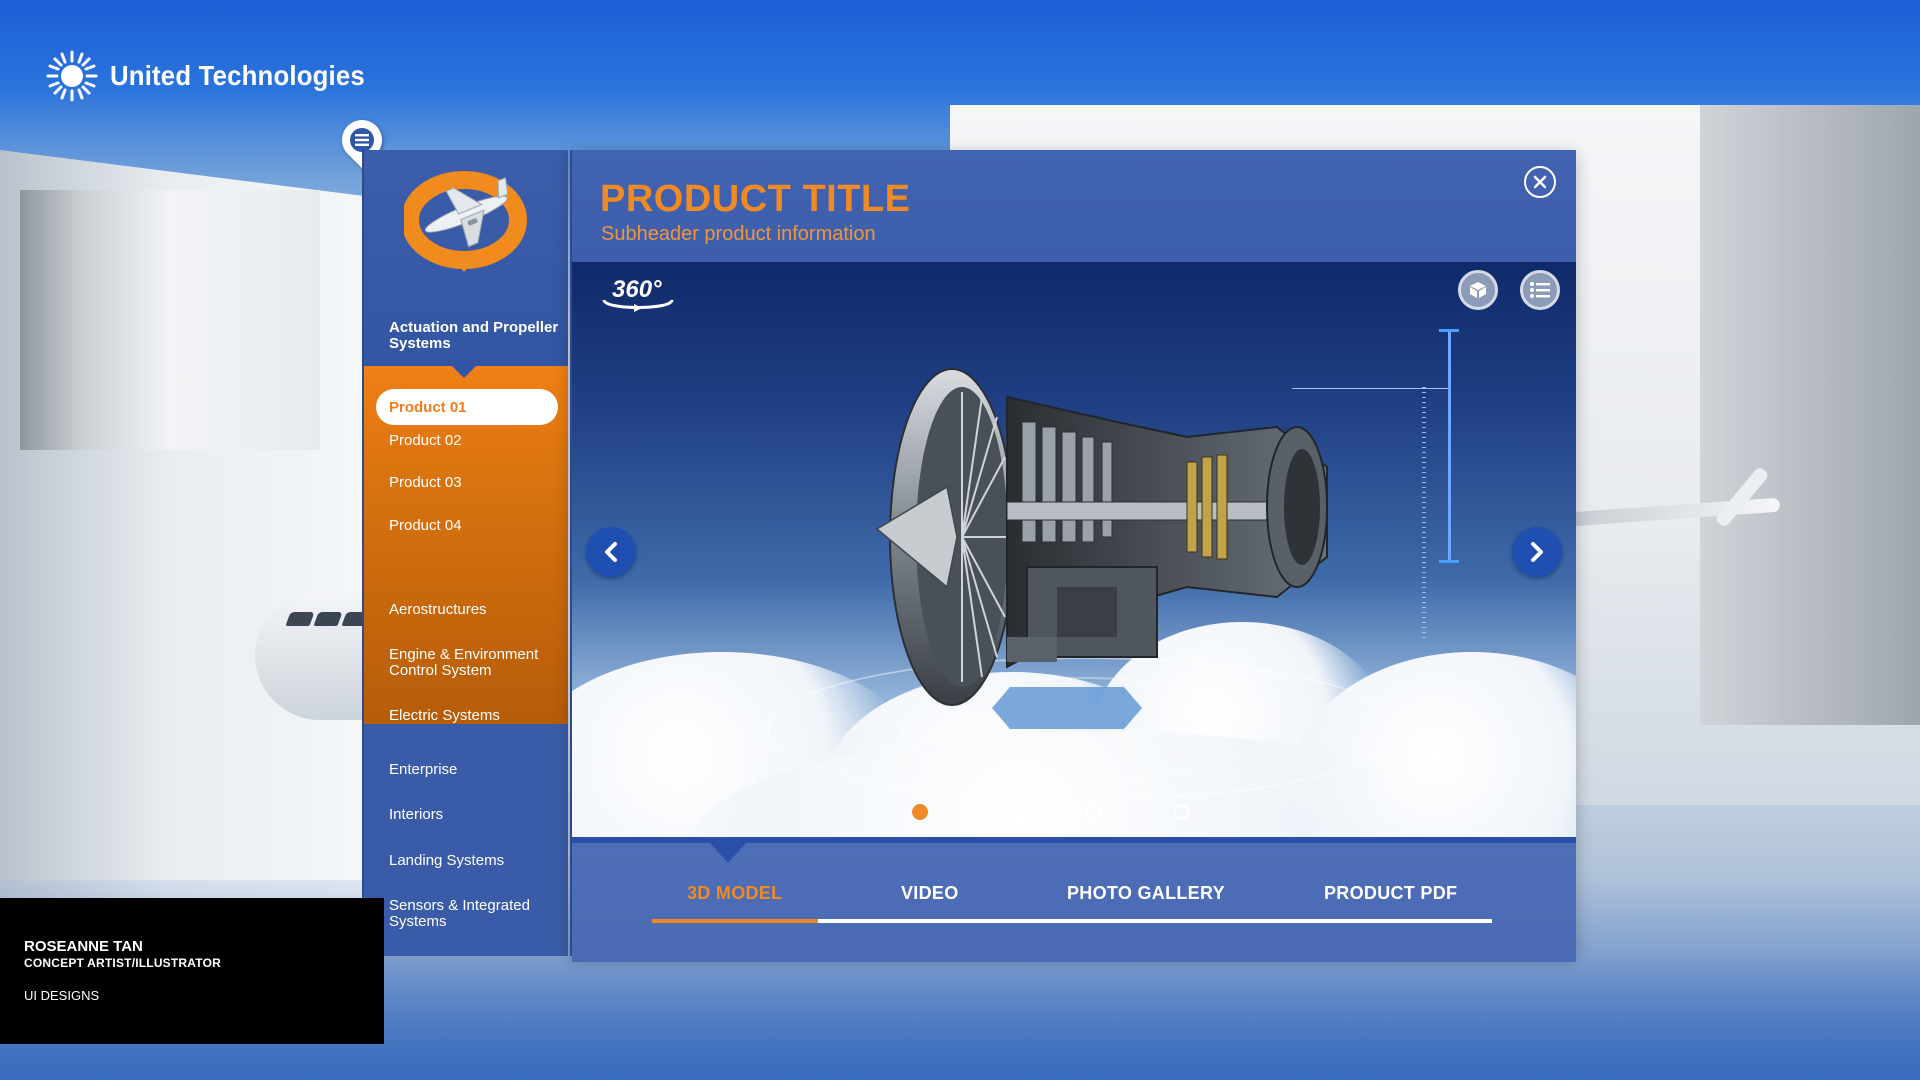  I want to click on tab-photo-gallery: PHOTO GALLERY, so click(1146, 893).